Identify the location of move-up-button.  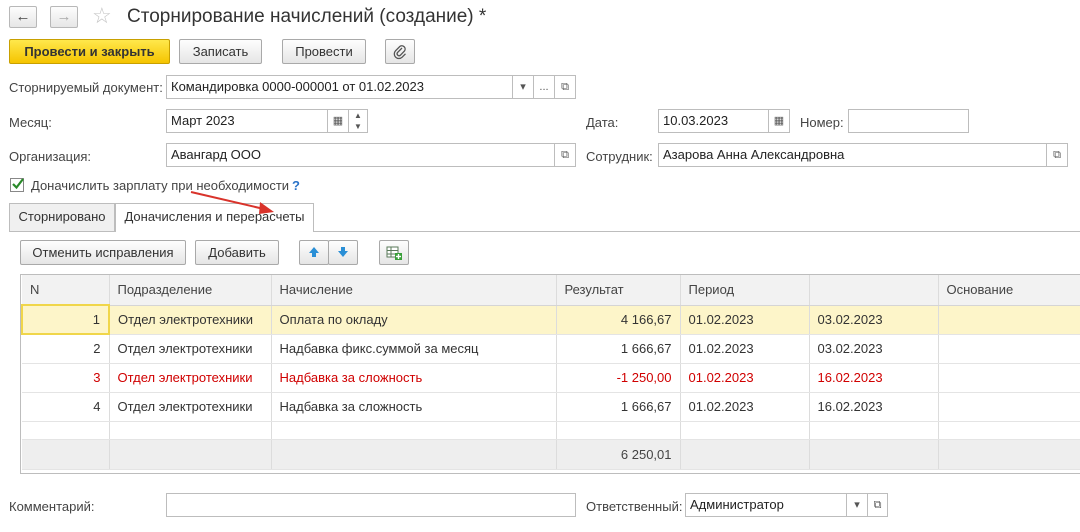
(314, 252).